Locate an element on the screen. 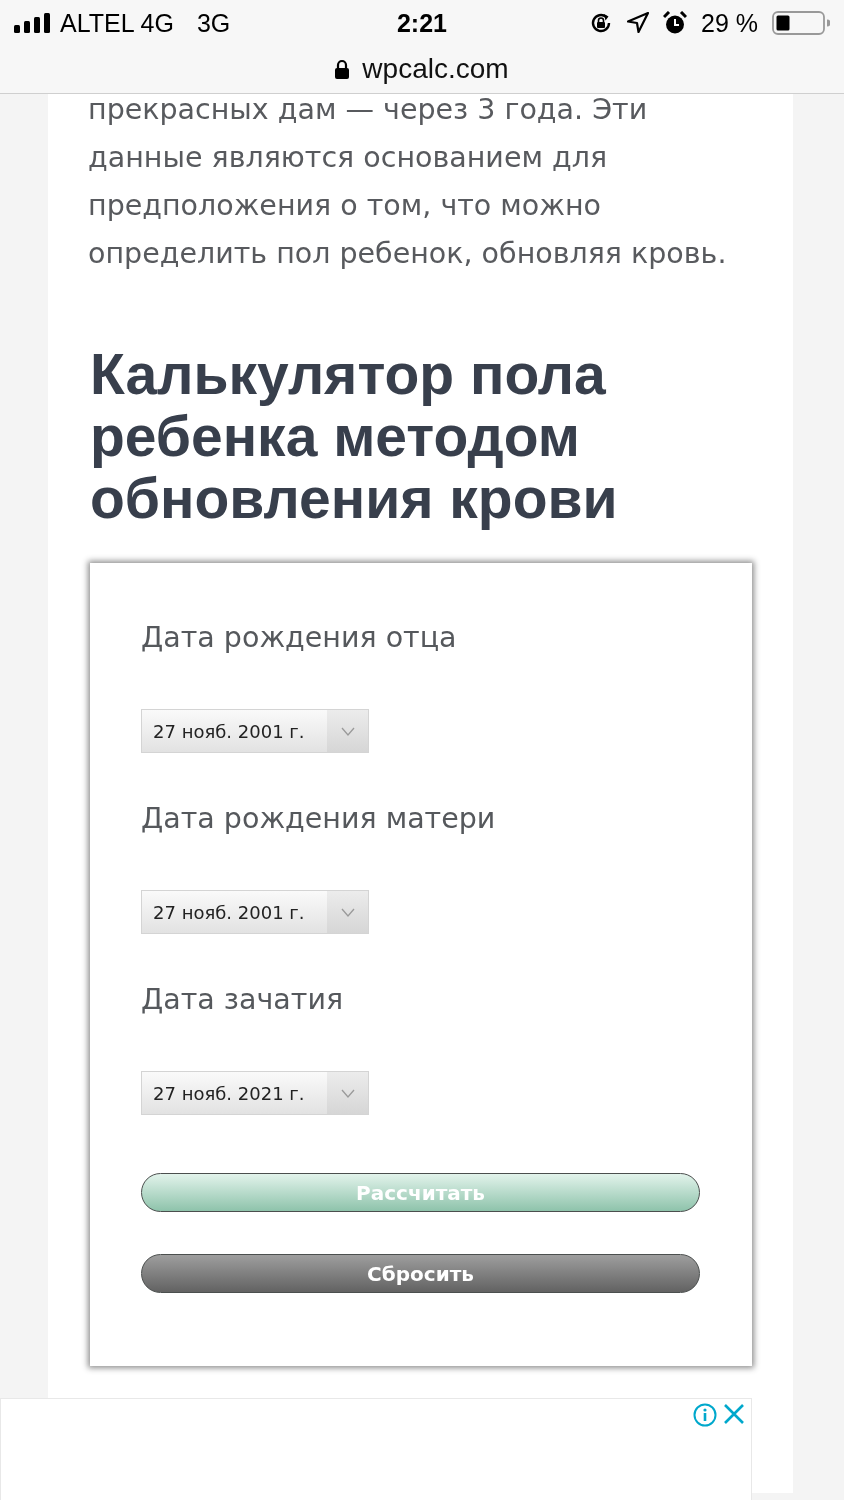 Image resolution: width=844 pixels, height=1500 pixels. clock-time: 2:21 is located at coordinates (421, 23).